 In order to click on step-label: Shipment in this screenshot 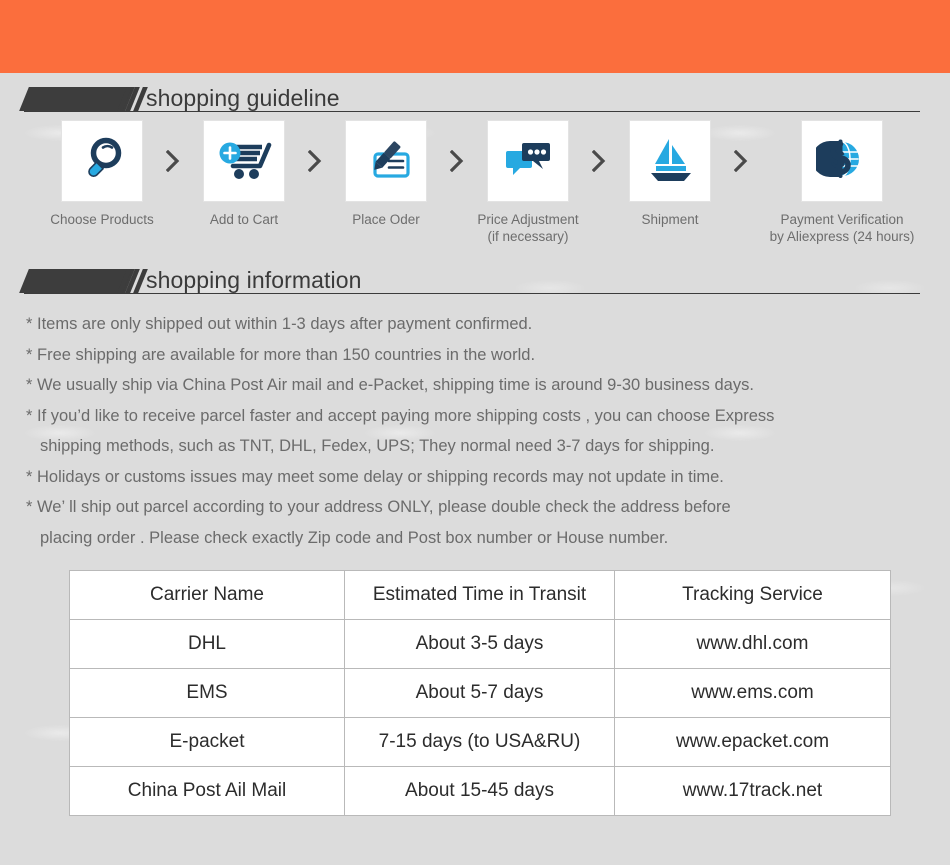, I will do `click(670, 219)`.